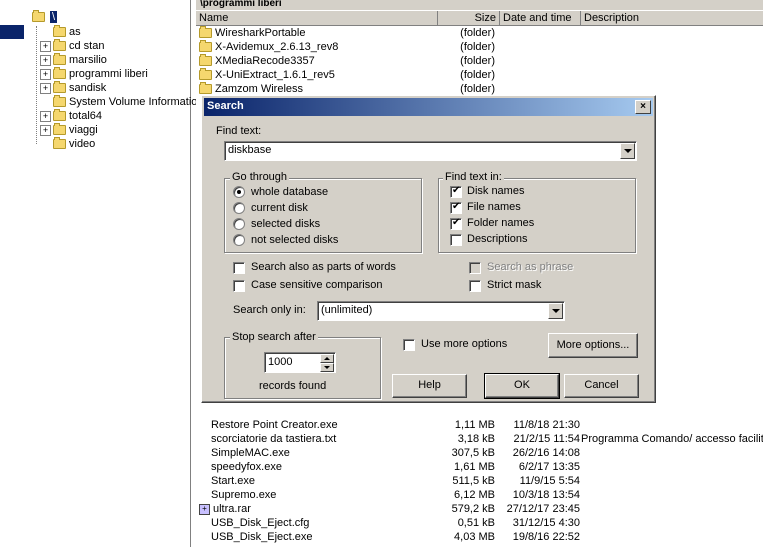 The image size is (763, 547). Describe the element at coordinates (479, 467) in the screenshot. I see `list-item: speedyfox.exe 1,61 MB 6/2/17 13:35` at that location.